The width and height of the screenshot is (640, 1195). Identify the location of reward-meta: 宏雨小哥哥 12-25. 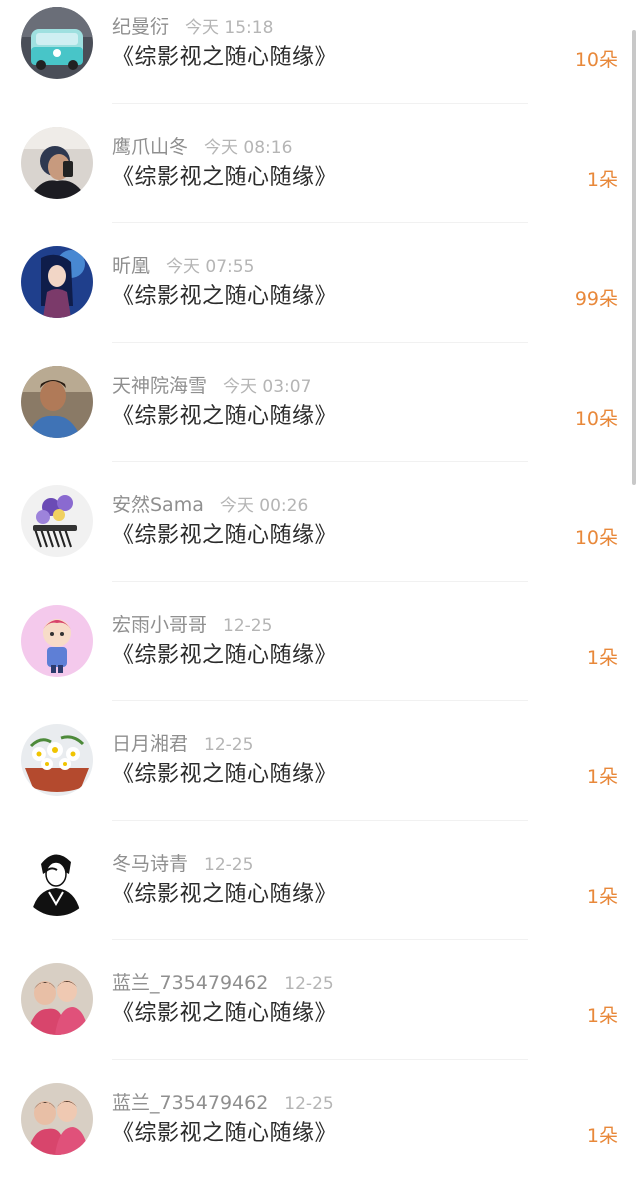
(192, 625).